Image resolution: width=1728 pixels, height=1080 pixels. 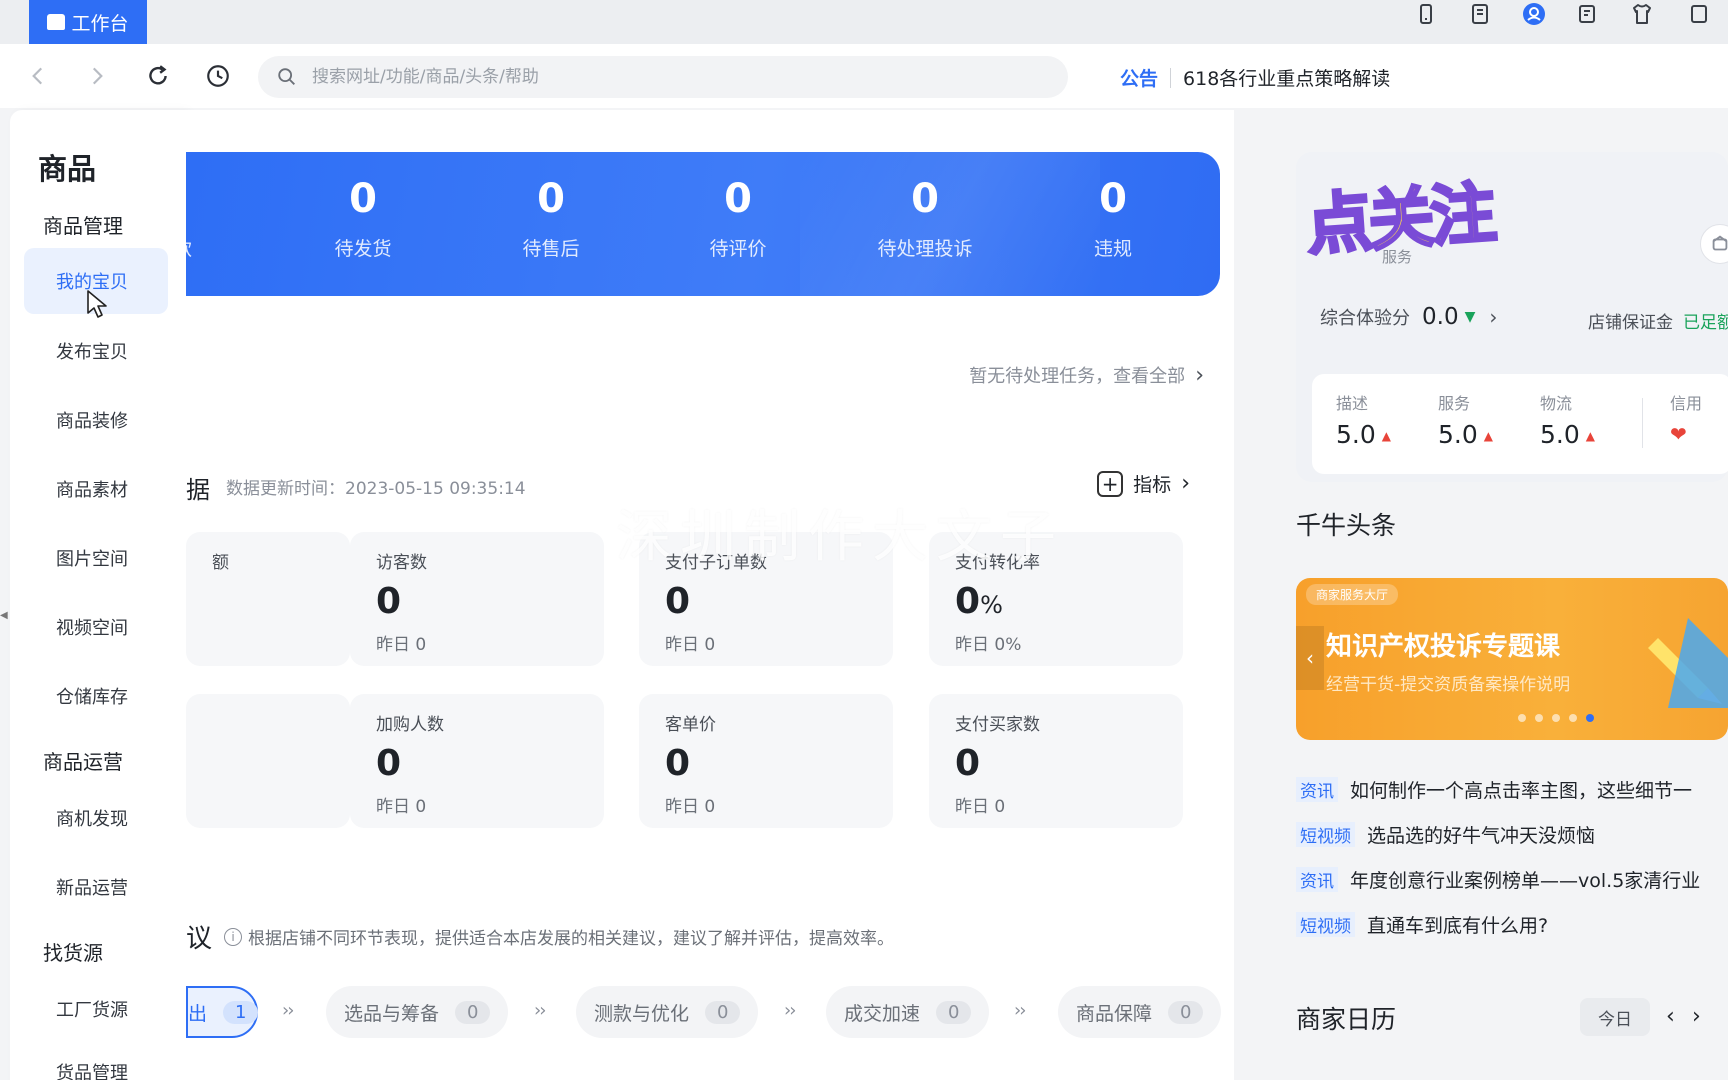 What do you see at coordinates (198, 490) in the screenshot?
I see `section-title: 据` at bounding box center [198, 490].